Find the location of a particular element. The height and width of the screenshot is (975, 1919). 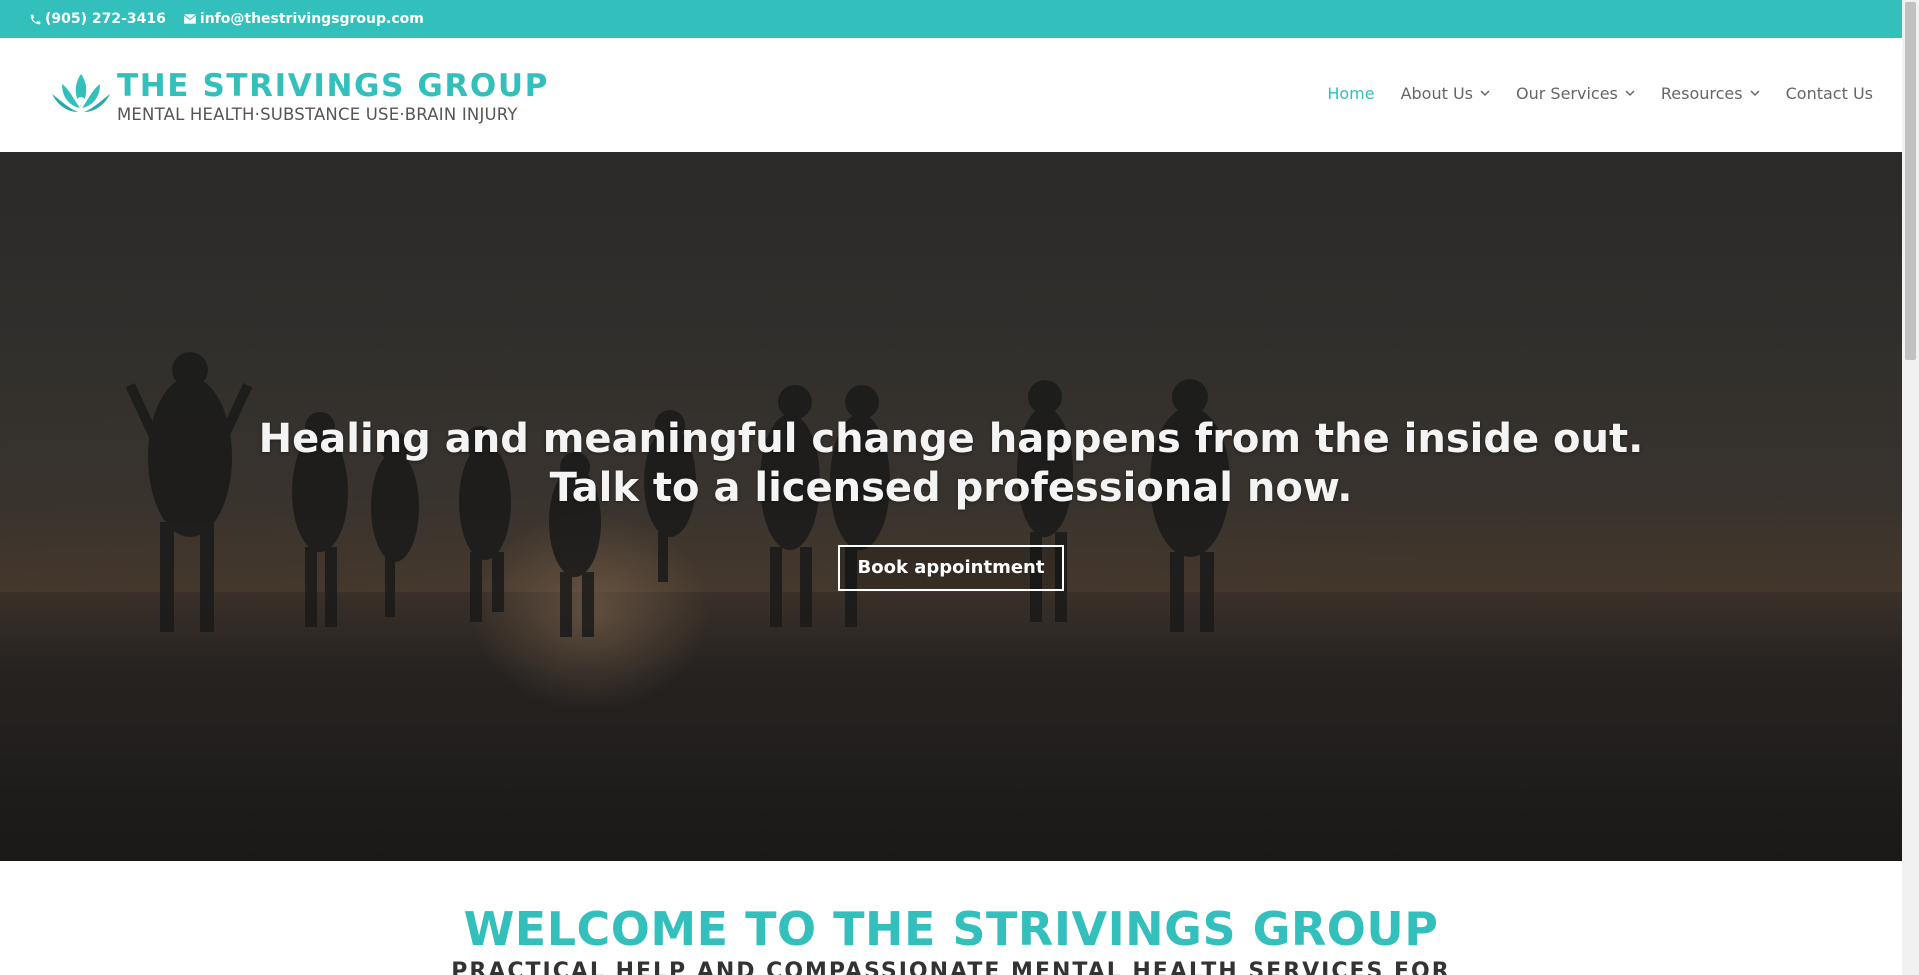

lotus-logo-icon is located at coordinates (81, 93).